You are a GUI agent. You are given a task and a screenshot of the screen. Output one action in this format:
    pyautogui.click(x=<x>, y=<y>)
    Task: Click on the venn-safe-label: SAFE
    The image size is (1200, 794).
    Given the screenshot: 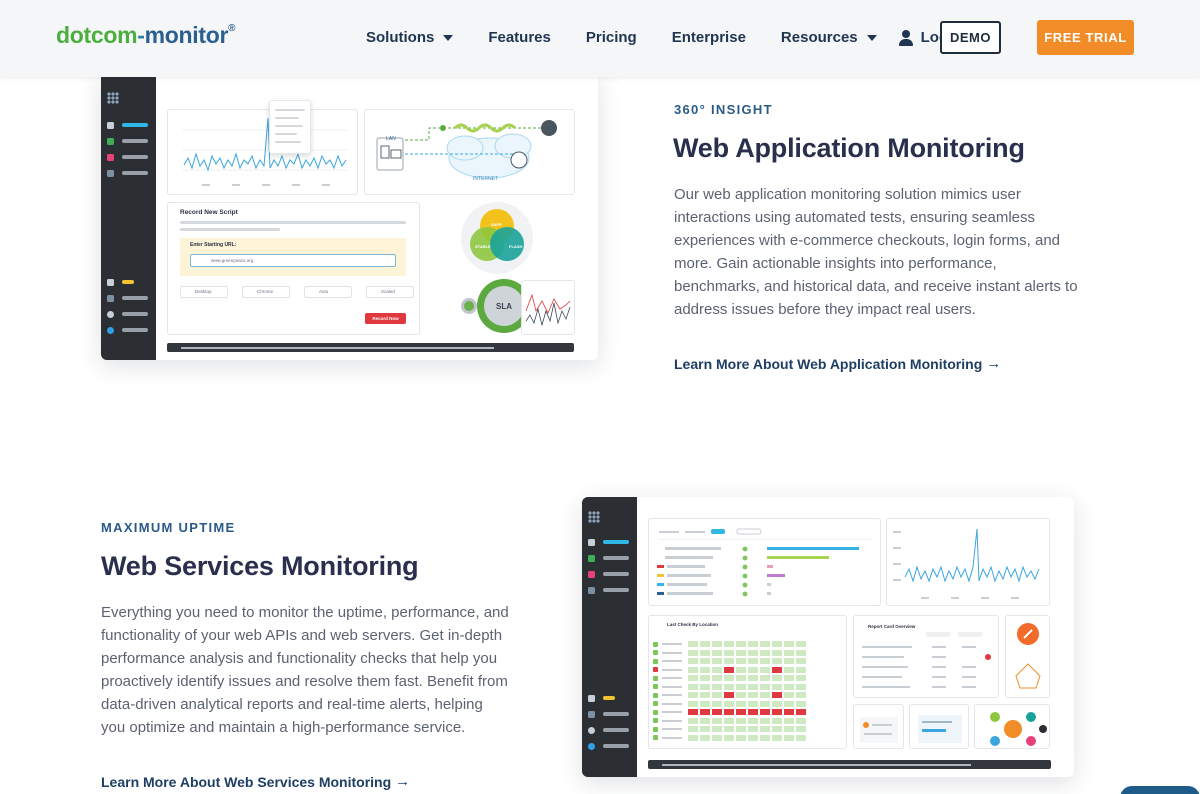 What is the action you would take?
    pyautogui.click(x=496, y=224)
    